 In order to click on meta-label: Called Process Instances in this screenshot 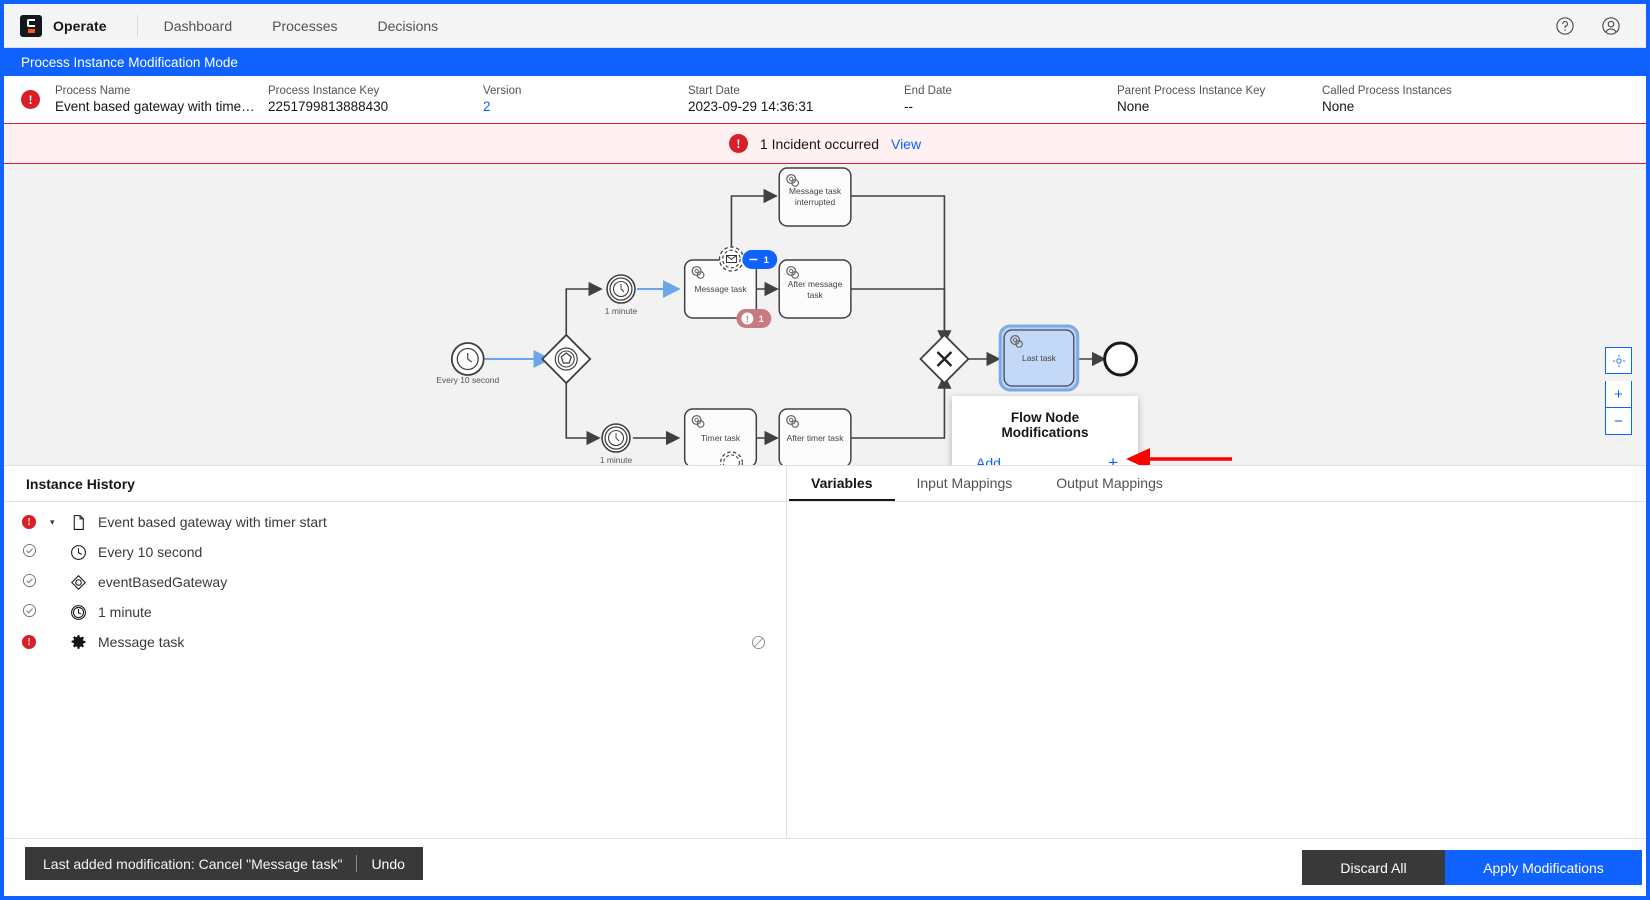, I will do `click(1387, 91)`.